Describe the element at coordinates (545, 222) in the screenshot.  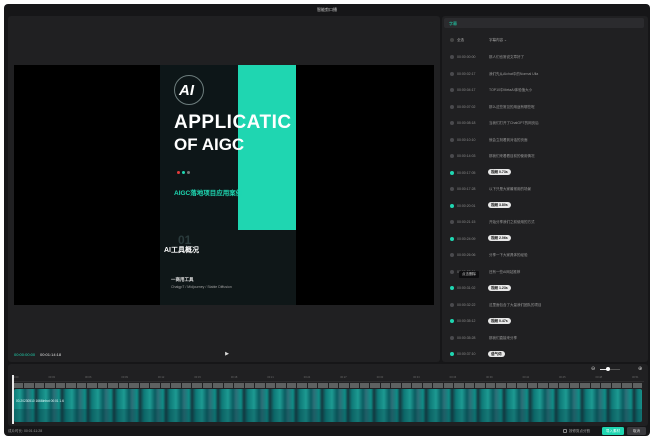
I see `subtitle-row: 00:00:21:15 开始分享我们之前使用的方式` at that location.